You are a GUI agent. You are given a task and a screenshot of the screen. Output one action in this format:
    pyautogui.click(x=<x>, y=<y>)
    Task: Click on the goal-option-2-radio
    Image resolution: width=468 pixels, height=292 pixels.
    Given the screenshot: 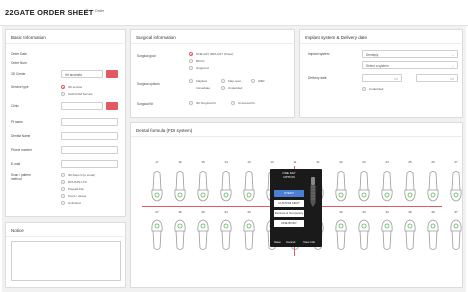 What is the action you would take?
    pyautogui.click(x=191, y=68)
    